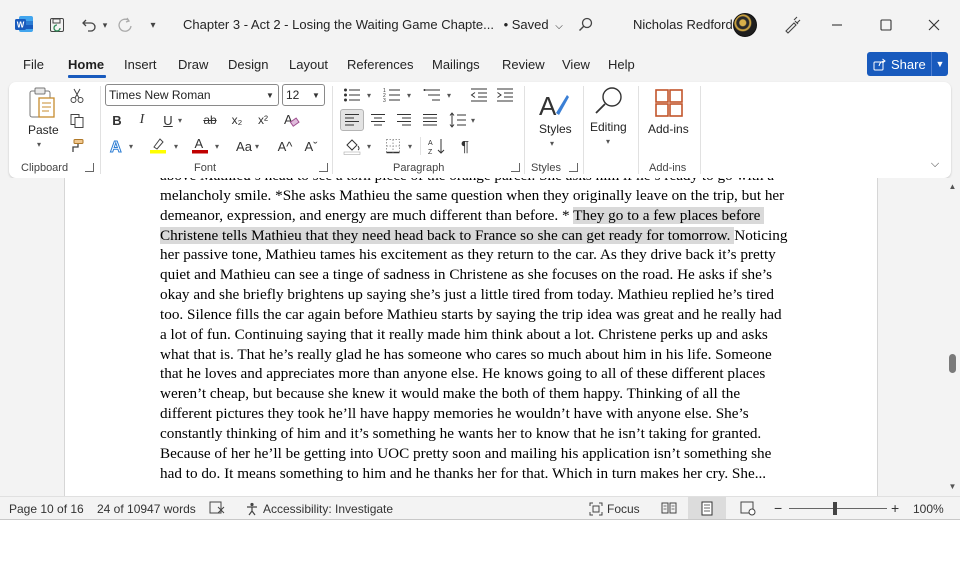 The image size is (960, 566). I want to click on multilevel-dropdown-icon: ▾, so click(449, 95).